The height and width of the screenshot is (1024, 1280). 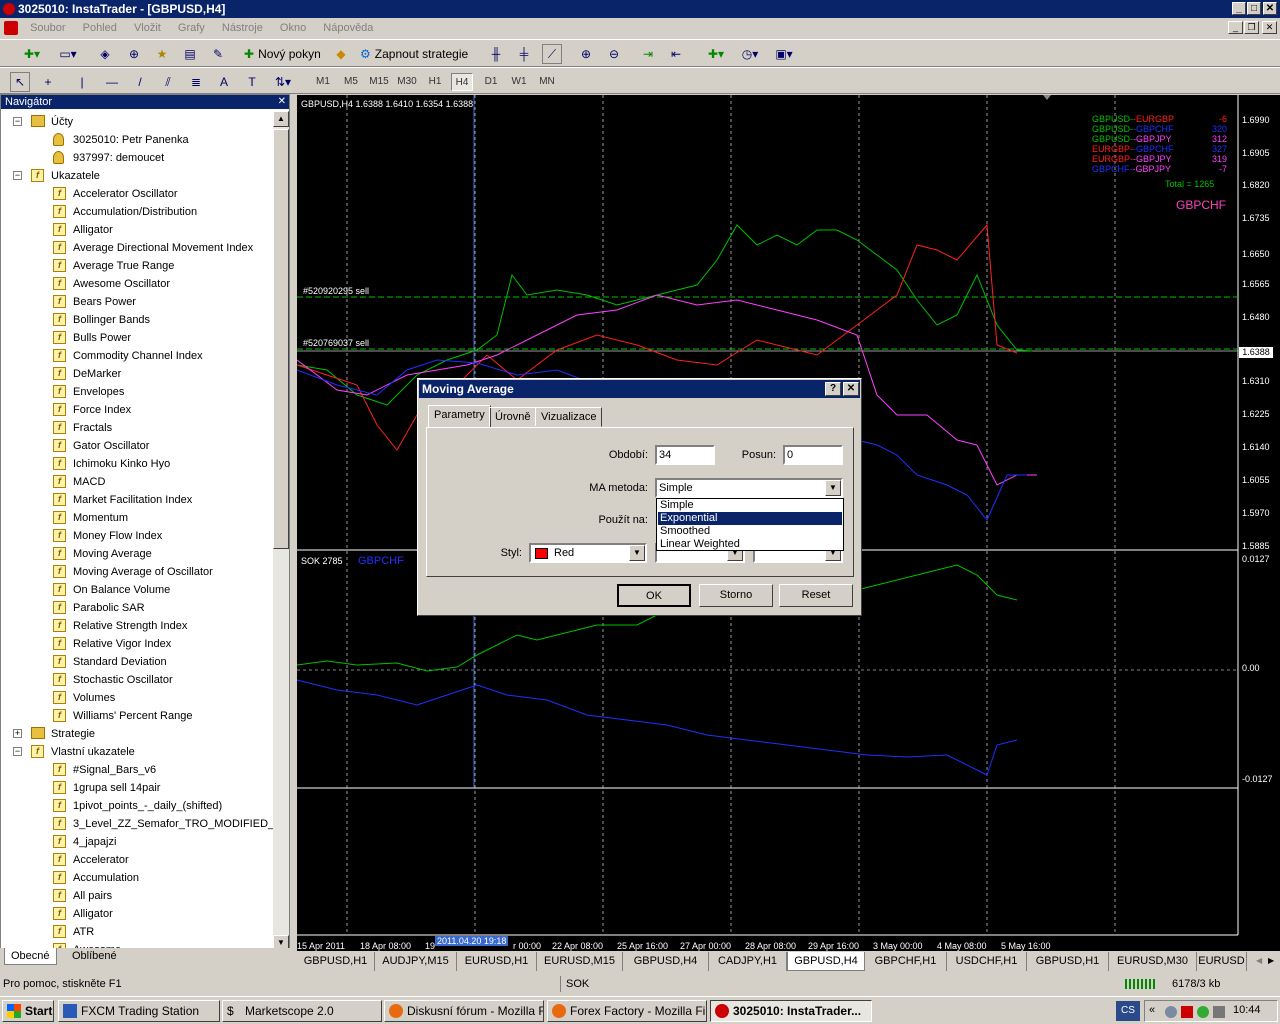 What do you see at coordinates (1251, 27) in the screenshot?
I see `mdi-restore-button: ❐` at bounding box center [1251, 27].